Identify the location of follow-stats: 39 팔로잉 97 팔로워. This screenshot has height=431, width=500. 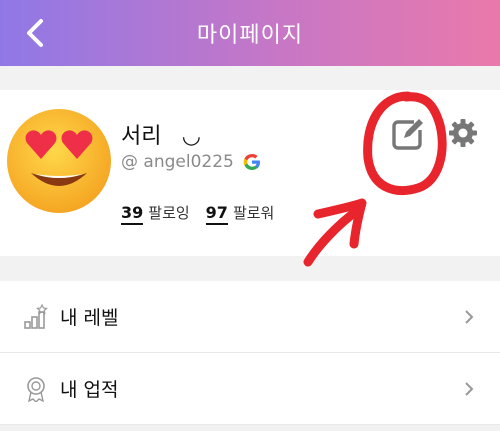
(197, 213).